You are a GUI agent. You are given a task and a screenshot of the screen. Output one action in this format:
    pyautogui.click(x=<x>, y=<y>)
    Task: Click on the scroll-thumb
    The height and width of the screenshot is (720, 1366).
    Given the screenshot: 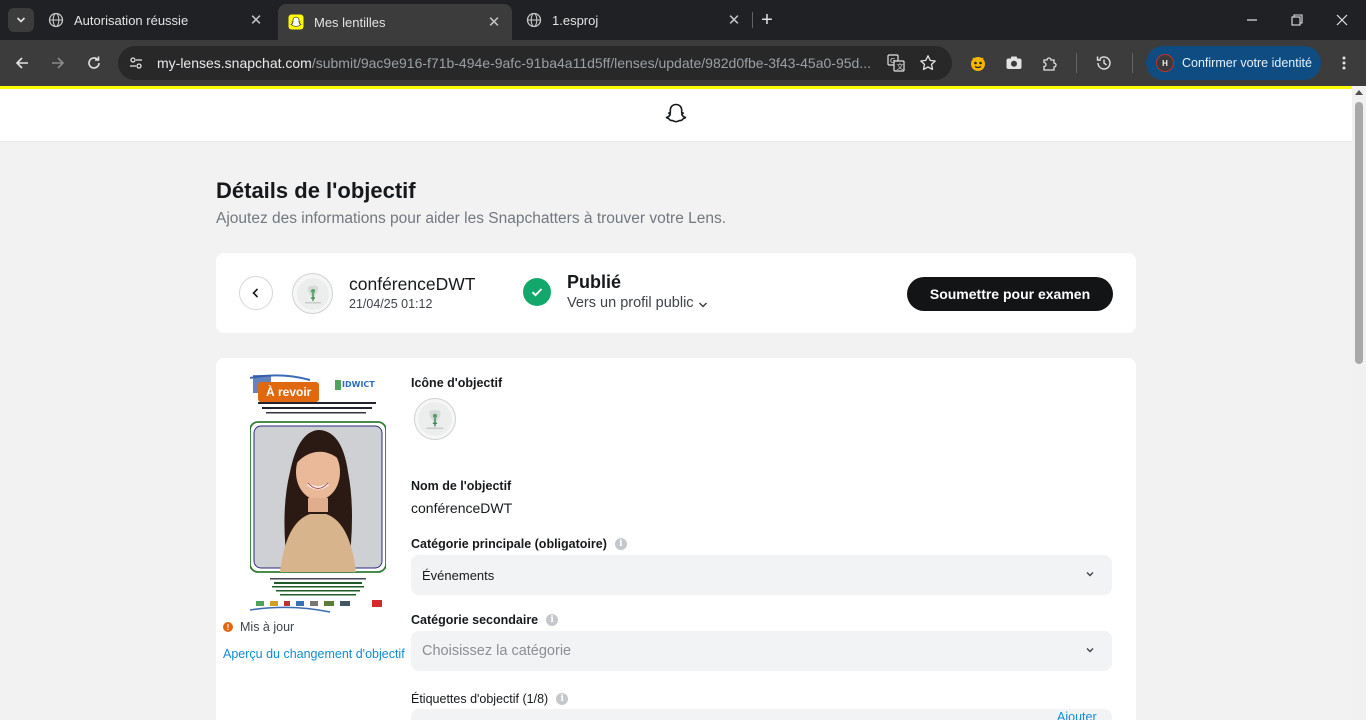 What is the action you would take?
    pyautogui.click(x=1359, y=233)
    